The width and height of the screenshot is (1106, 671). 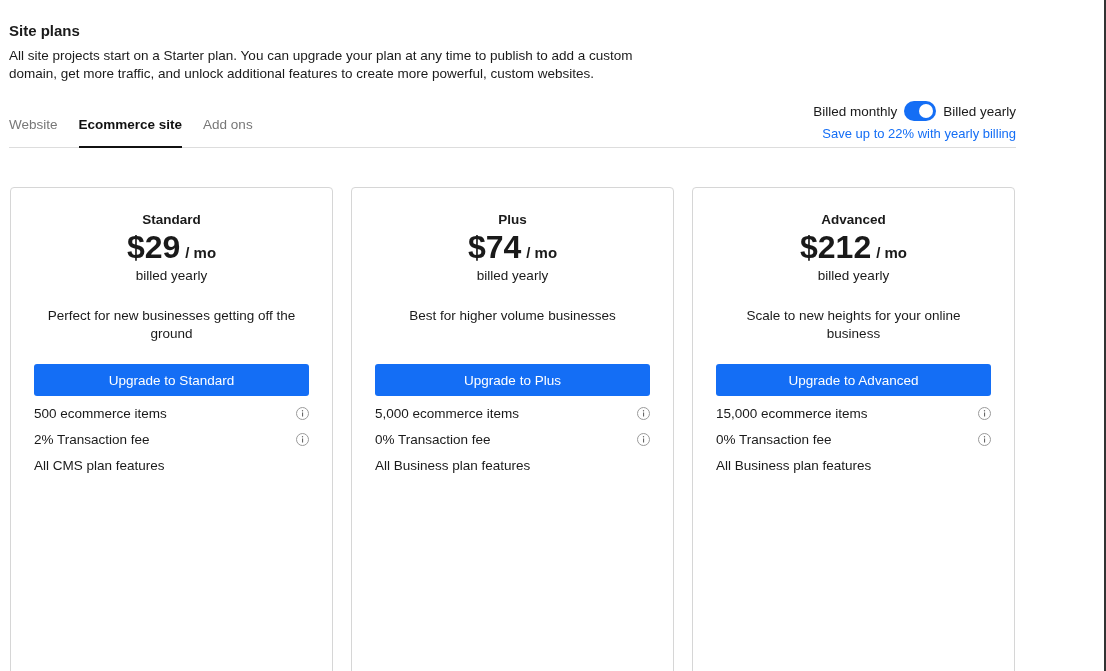 What do you see at coordinates (836, 247) in the screenshot?
I see `plan-price: $212` at bounding box center [836, 247].